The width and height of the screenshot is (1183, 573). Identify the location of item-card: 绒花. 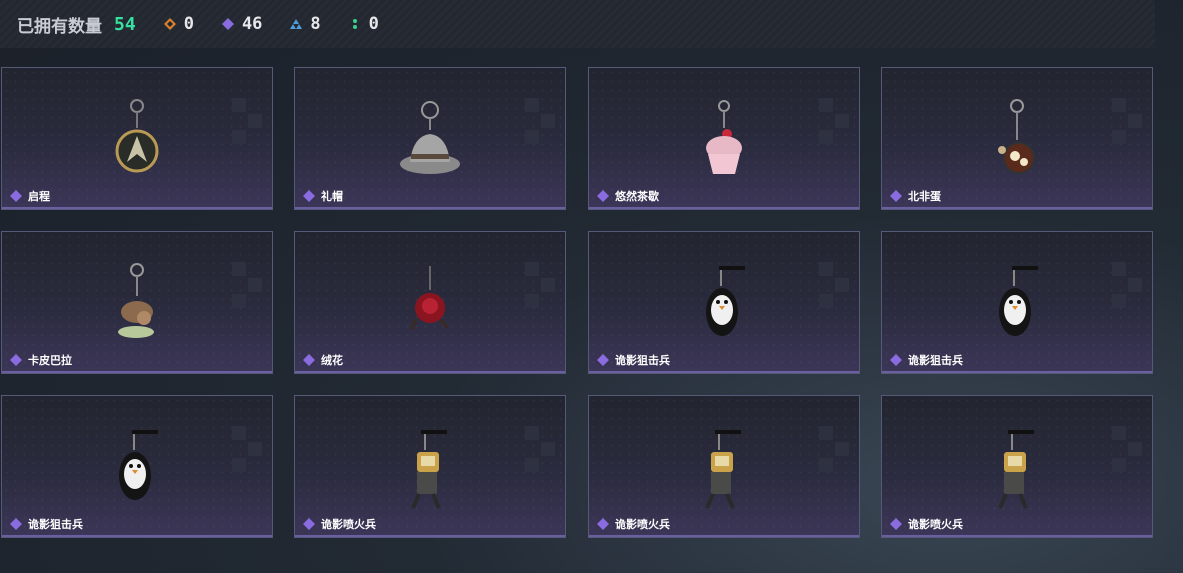
(430, 302).